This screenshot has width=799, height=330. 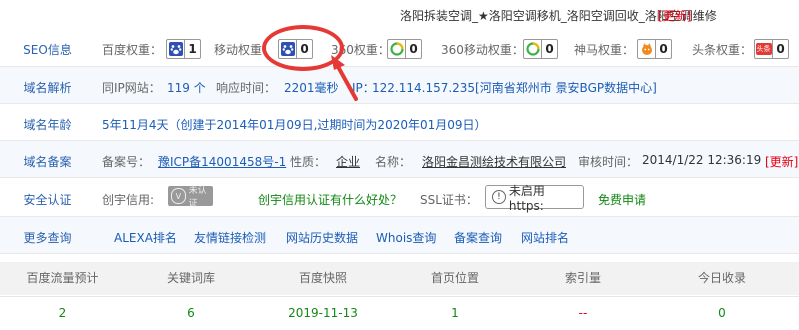 What do you see at coordinates (454, 278) in the screenshot?
I see `header-cell: 首页位置` at bounding box center [454, 278].